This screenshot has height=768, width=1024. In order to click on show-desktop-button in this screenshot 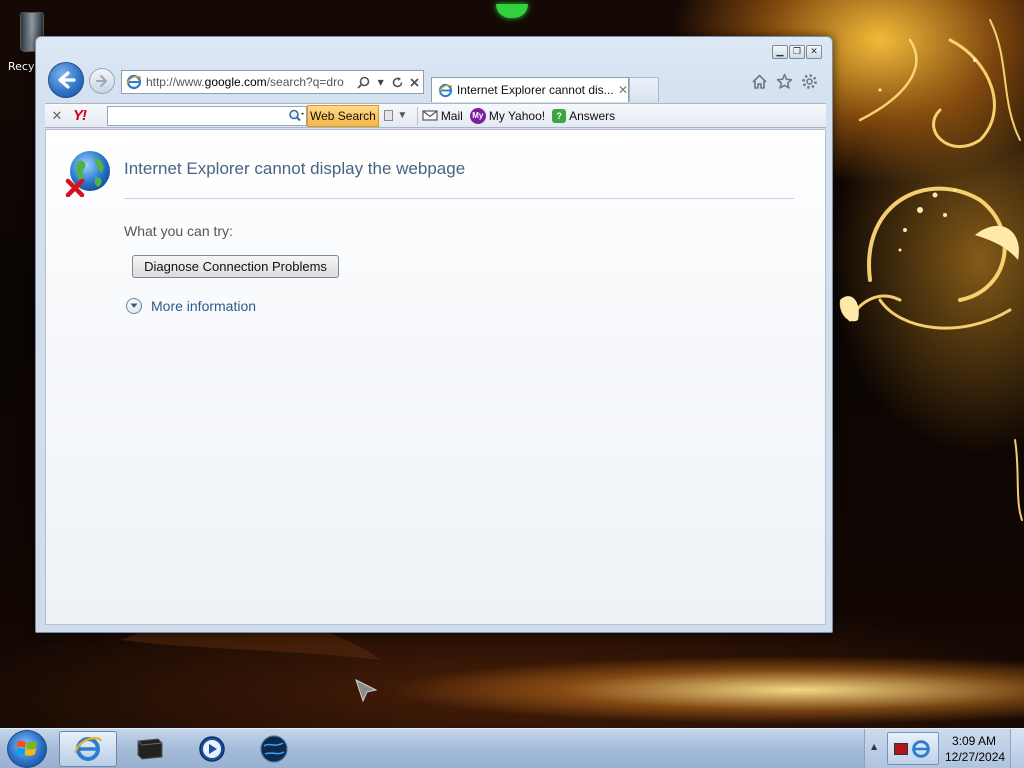, I will do `click(1017, 748)`.